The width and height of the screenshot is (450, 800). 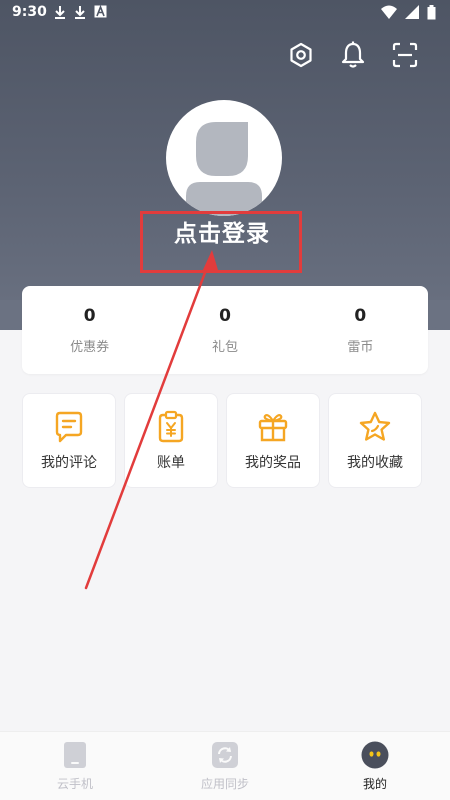 What do you see at coordinates (224, 169) in the screenshot?
I see `default-avatar-icon` at bounding box center [224, 169].